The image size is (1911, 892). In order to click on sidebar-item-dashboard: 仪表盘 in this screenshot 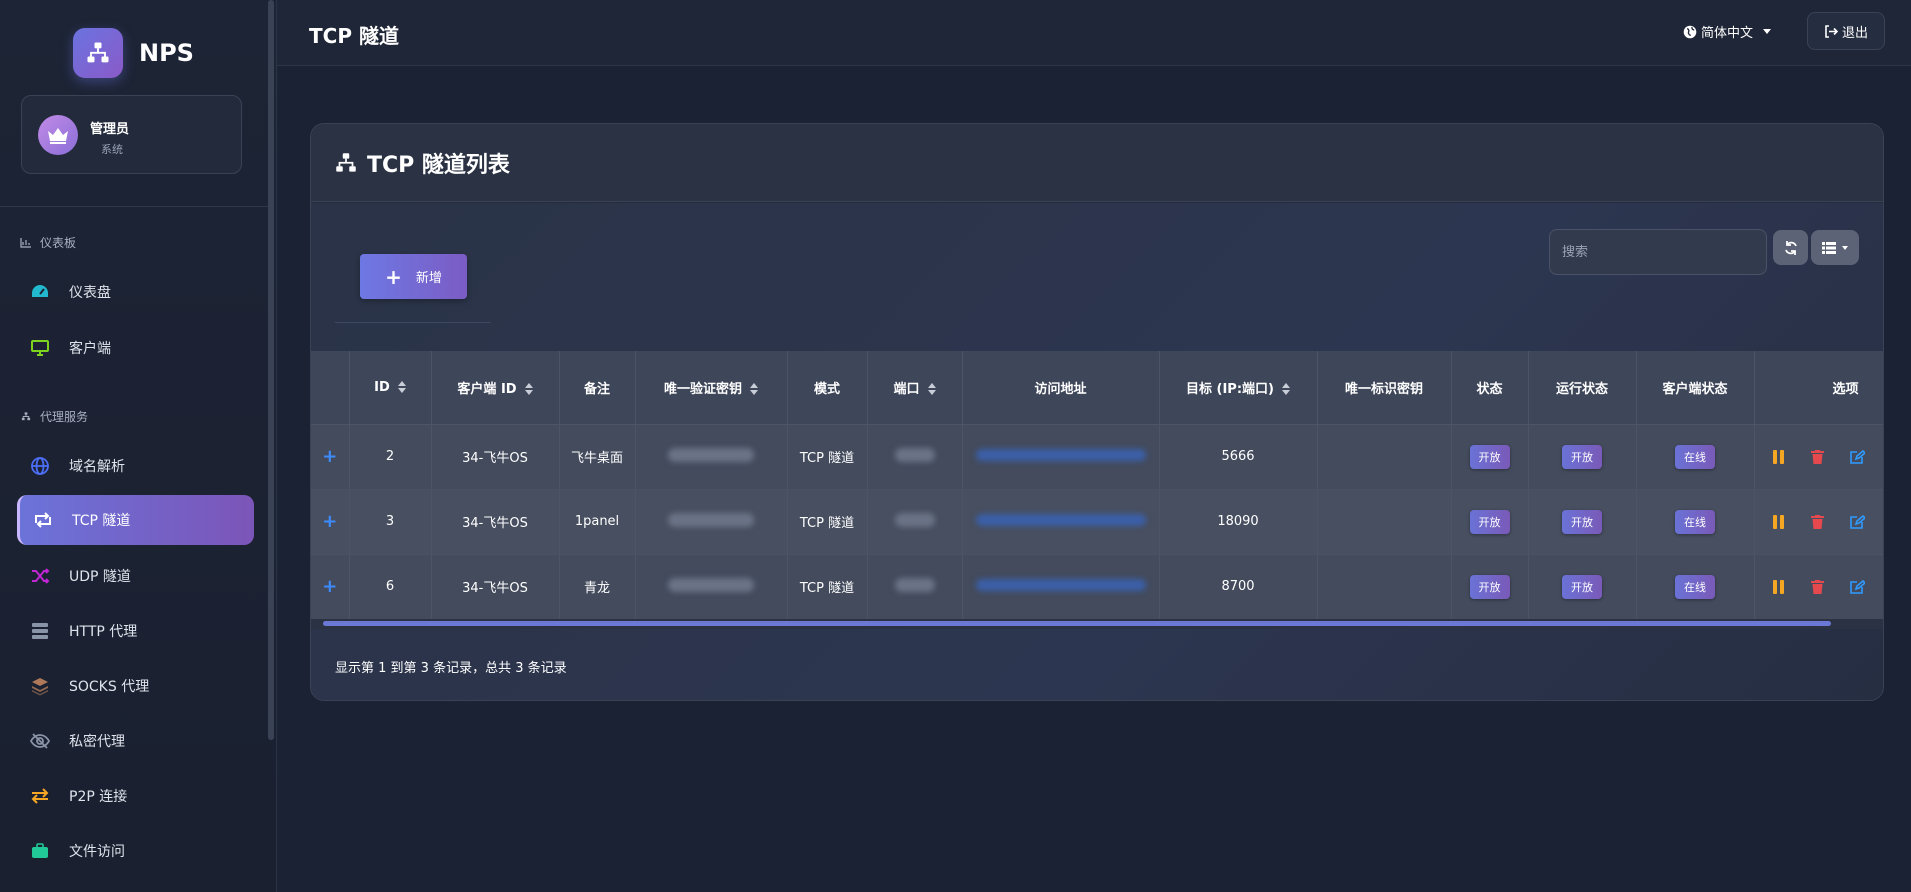, I will do `click(135, 292)`.